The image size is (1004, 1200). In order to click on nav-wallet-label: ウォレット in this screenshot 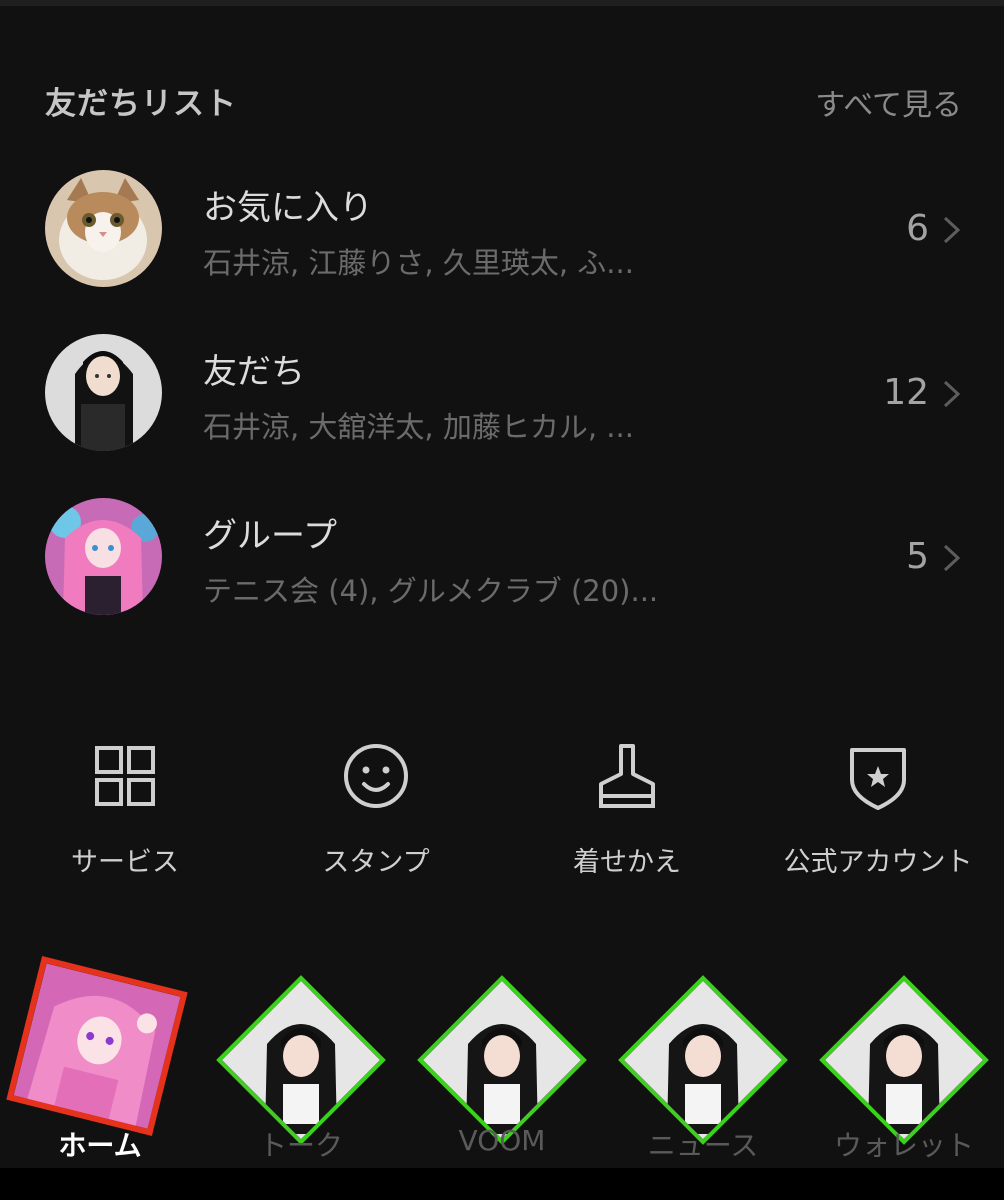, I will do `click(903, 1145)`.